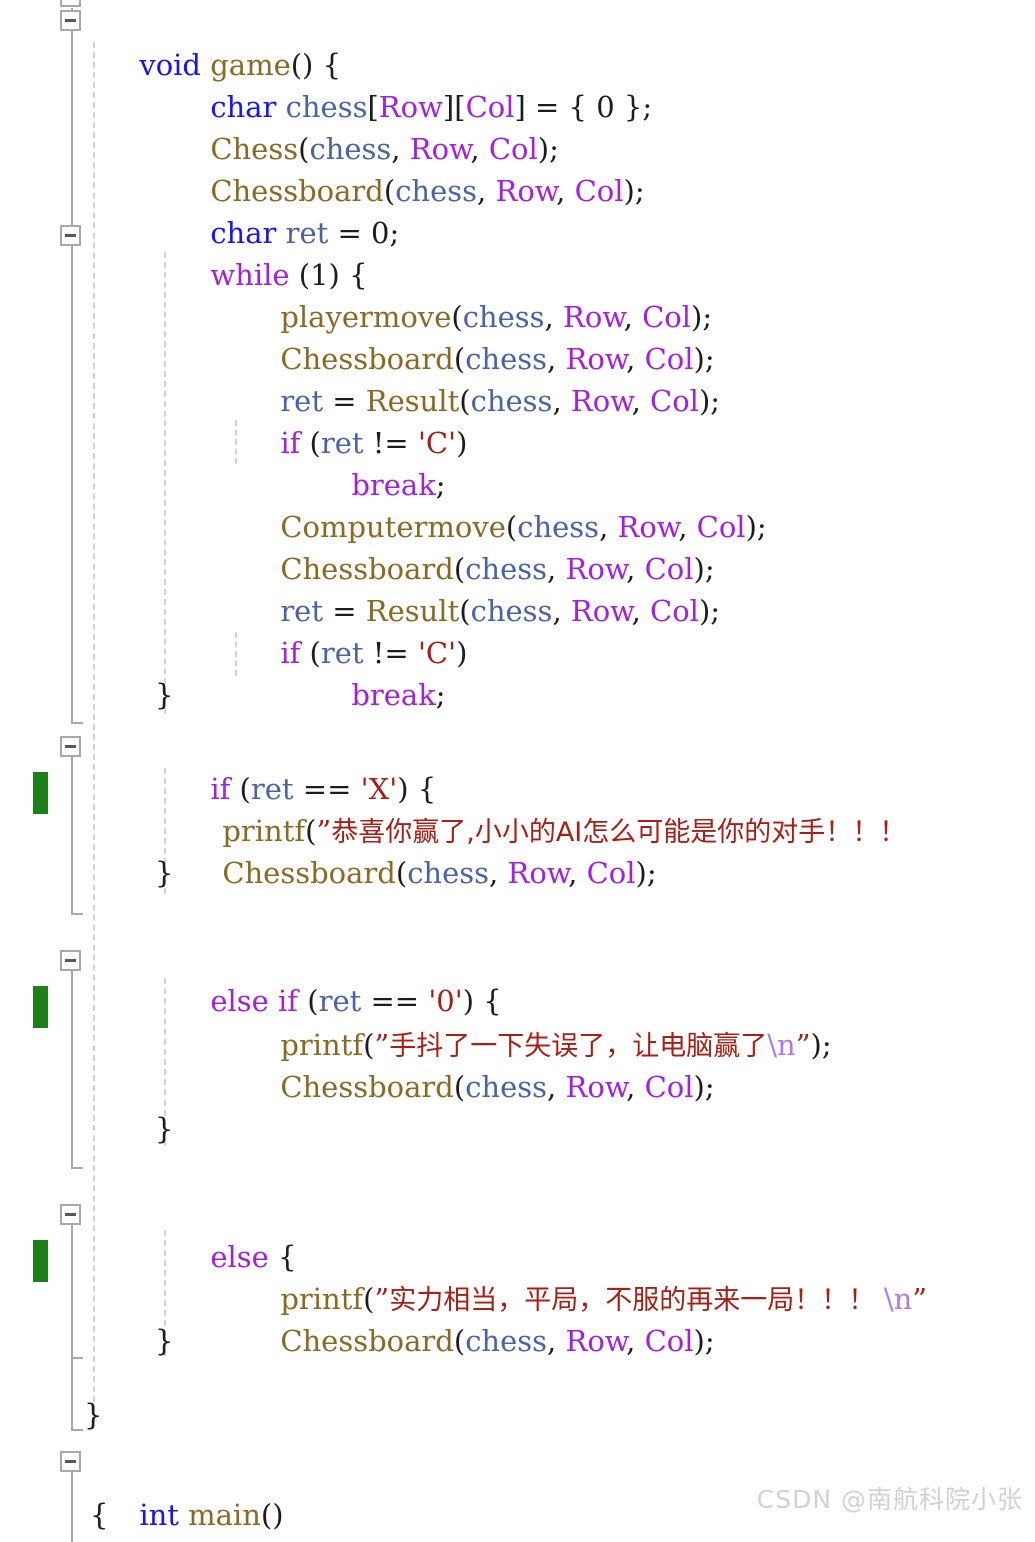 Image resolution: width=1035 pixels, height=1542 pixels. I want to click on code-line-21: }, so click(517, 873).